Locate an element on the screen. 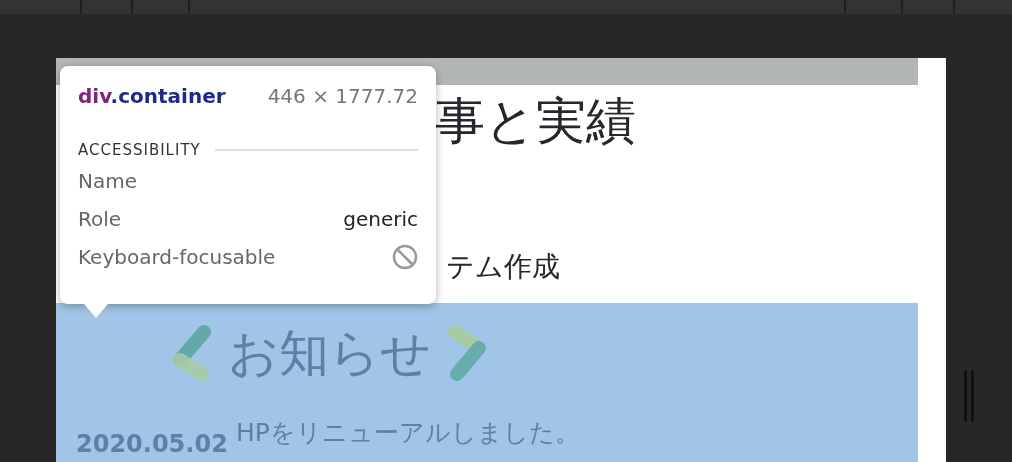 Image resolution: width=1012 pixels, height=462 pixels. news-date: 2020.05.02 is located at coordinates (152, 444).